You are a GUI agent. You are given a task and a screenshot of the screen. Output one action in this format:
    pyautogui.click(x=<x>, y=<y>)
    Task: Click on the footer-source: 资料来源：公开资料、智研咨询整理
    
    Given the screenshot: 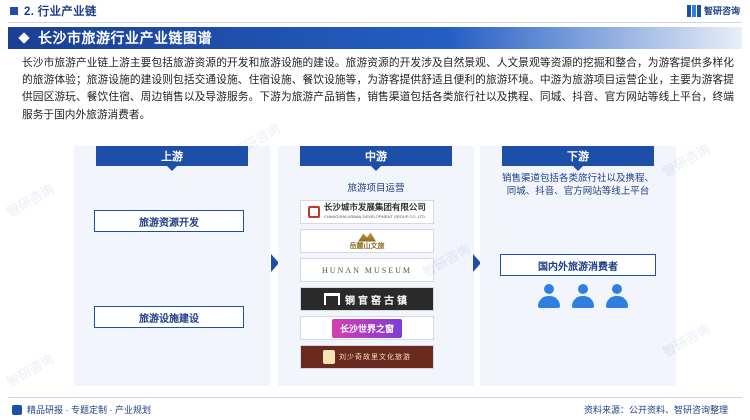 What is the action you would take?
    pyautogui.click(x=655, y=410)
    